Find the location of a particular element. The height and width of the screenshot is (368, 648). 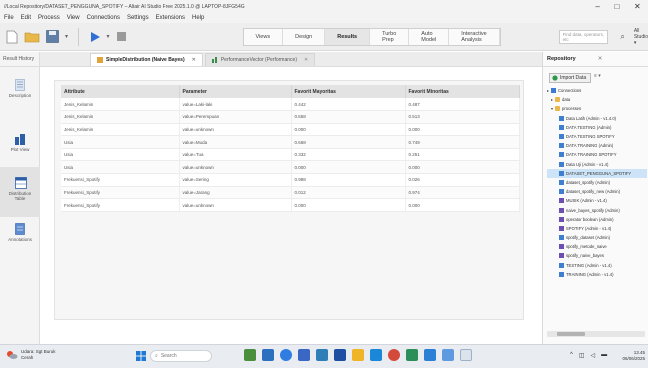

view-tab-results: Results is located at coordinates (348, 36).